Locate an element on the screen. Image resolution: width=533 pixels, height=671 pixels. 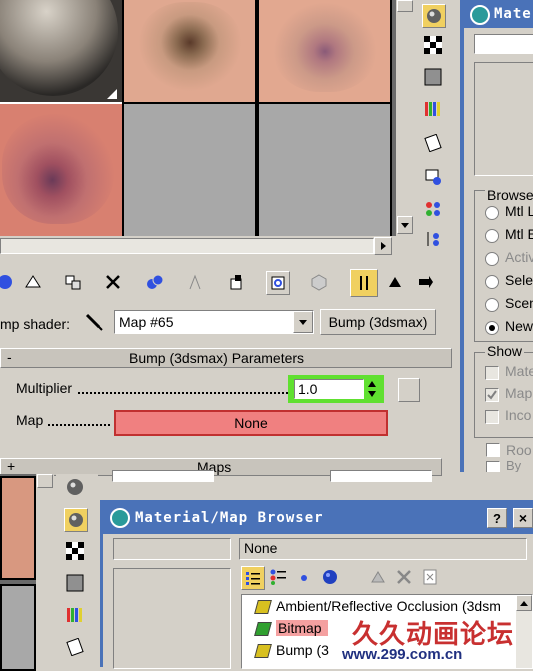
material-effects-channel-icon is located at coordinates (237, 282).